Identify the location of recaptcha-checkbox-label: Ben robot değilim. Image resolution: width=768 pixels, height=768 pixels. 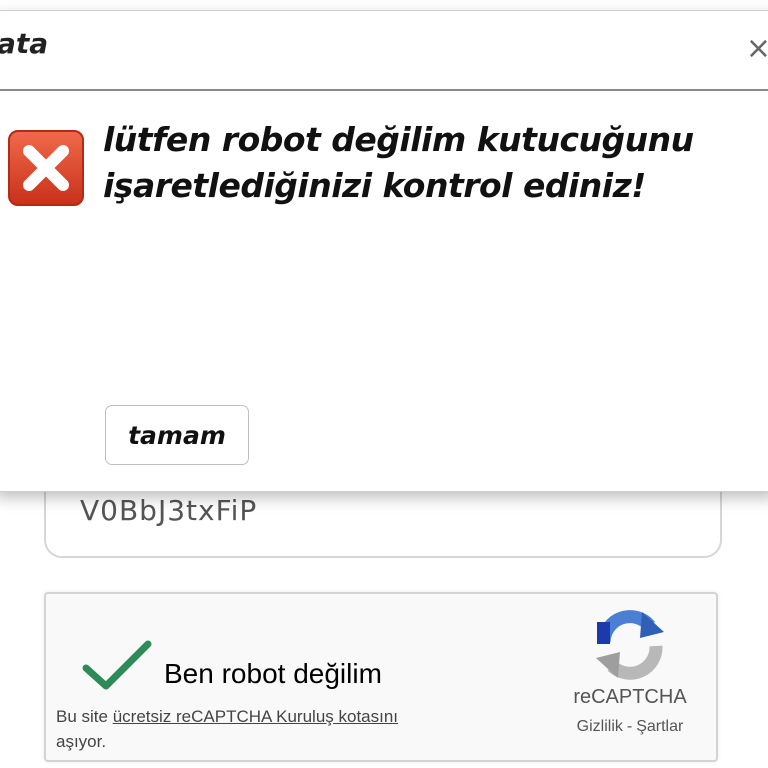
(273, 673).